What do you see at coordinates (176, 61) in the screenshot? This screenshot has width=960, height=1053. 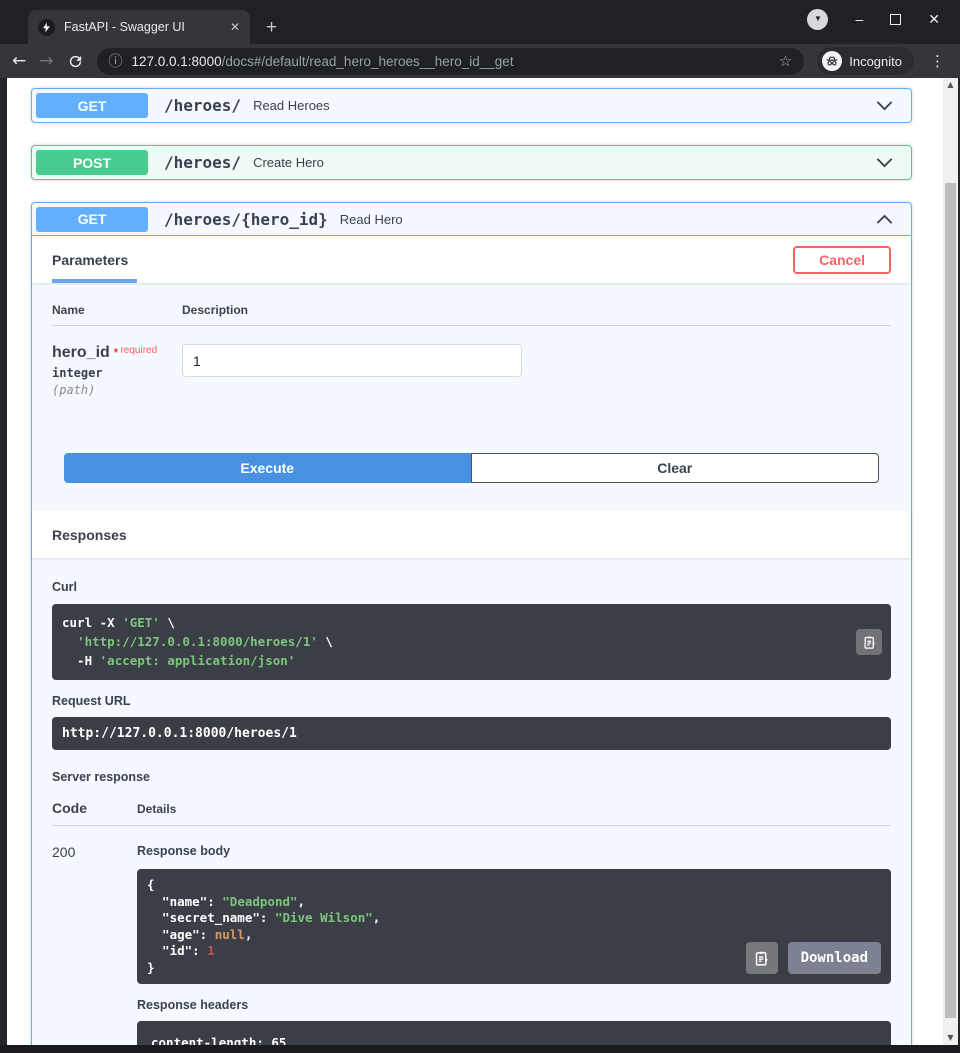 I see `url-host: 127.0.0.1:8000` at bounding box center [176, 61].